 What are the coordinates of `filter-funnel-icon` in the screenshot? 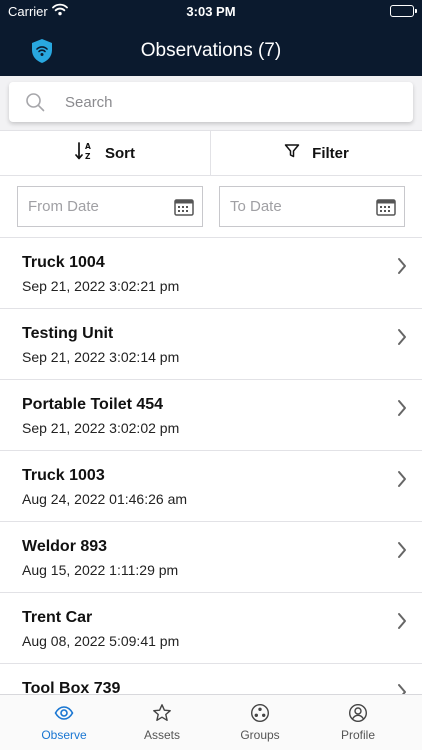 It's located at (298, 153).